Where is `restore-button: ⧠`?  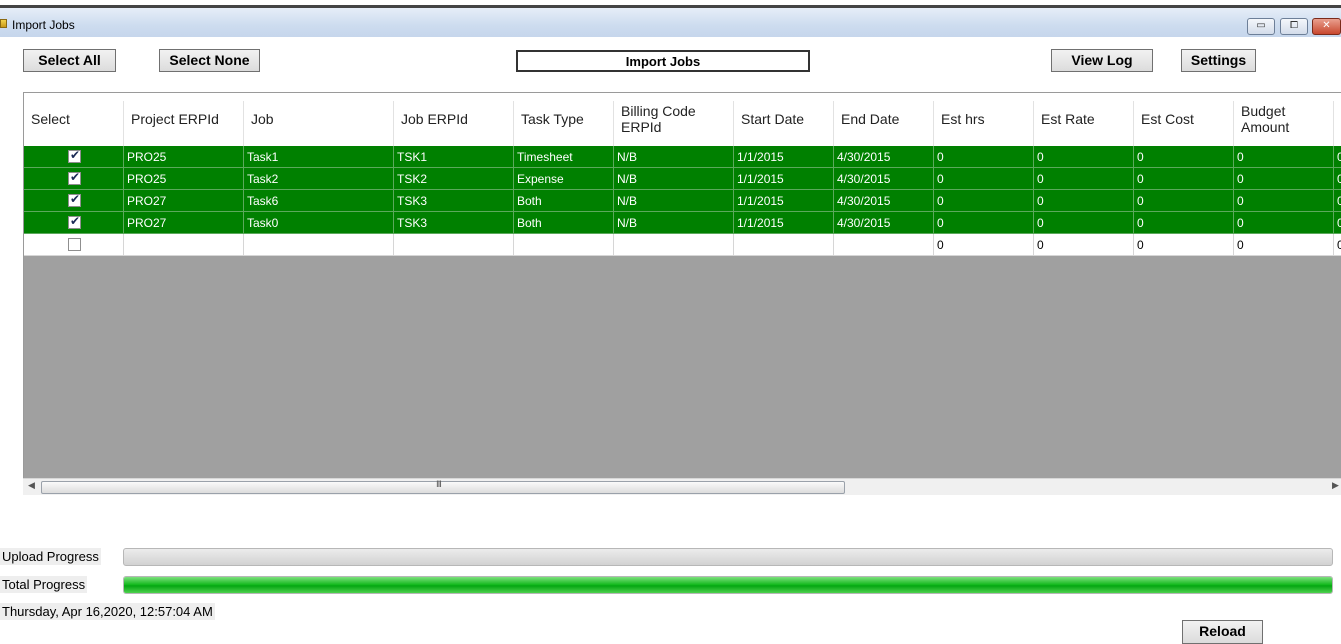 restore-button: ⧠ is located at coordinates (1294, 26).